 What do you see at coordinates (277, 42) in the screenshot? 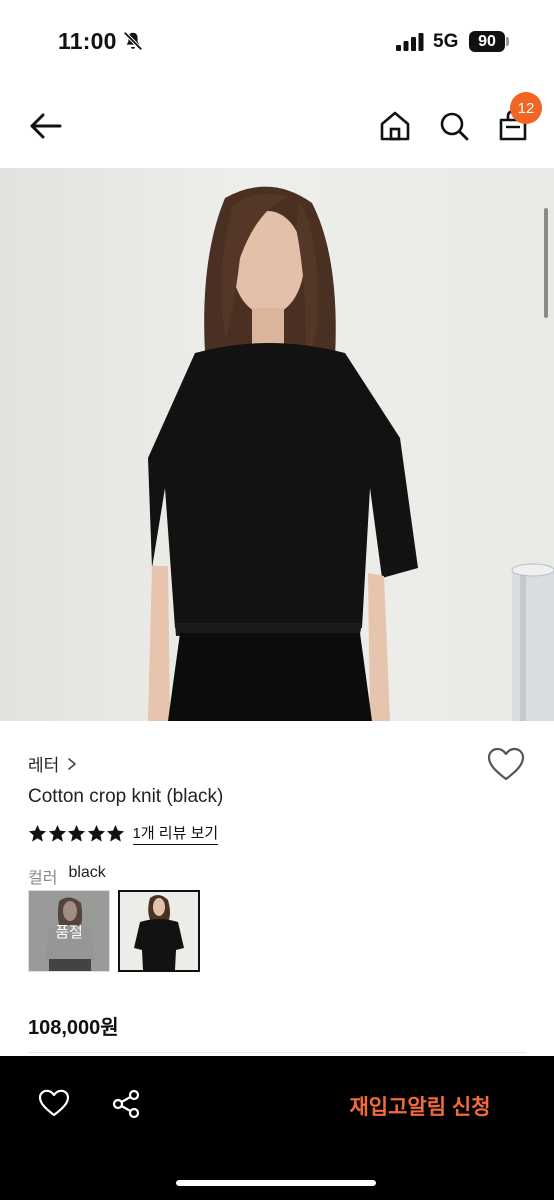
I see `status-bar: 11:00 5G 90` at bounding box center [277, 42].